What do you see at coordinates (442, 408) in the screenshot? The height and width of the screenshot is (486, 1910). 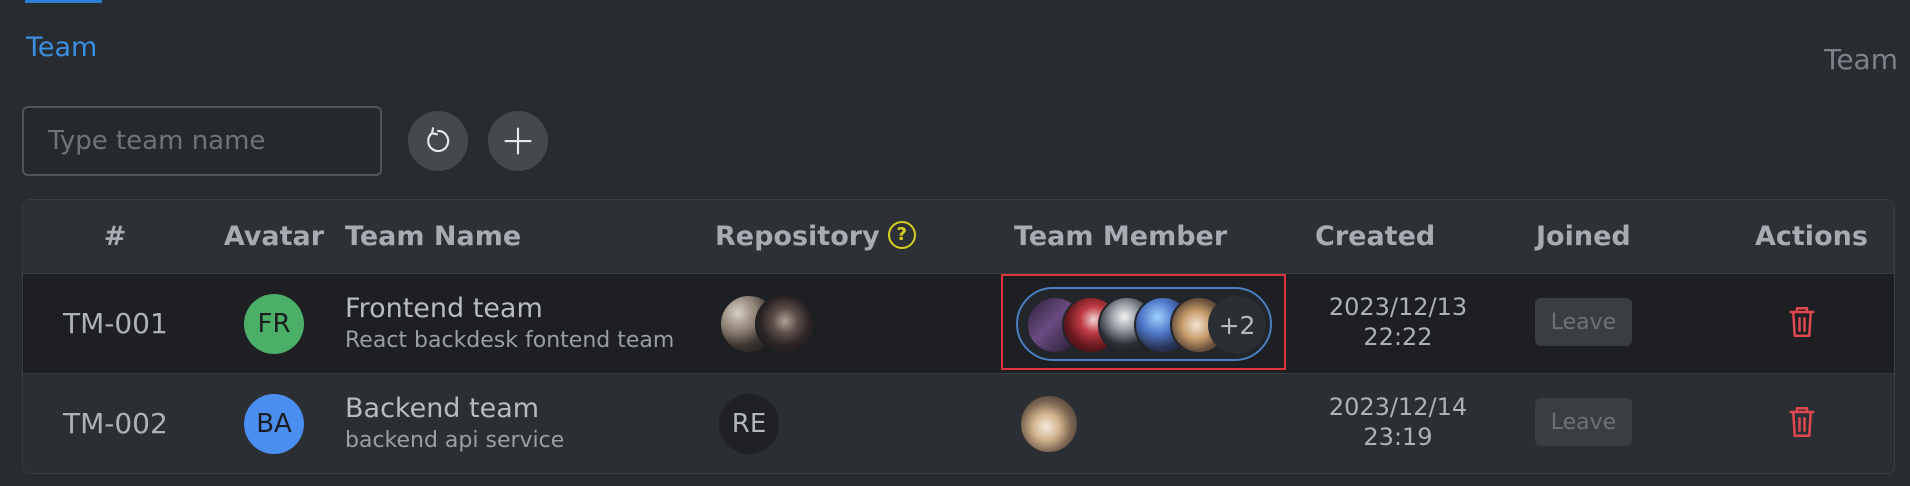 I see `team-name: Backend team` at bounding box center [442, 408].